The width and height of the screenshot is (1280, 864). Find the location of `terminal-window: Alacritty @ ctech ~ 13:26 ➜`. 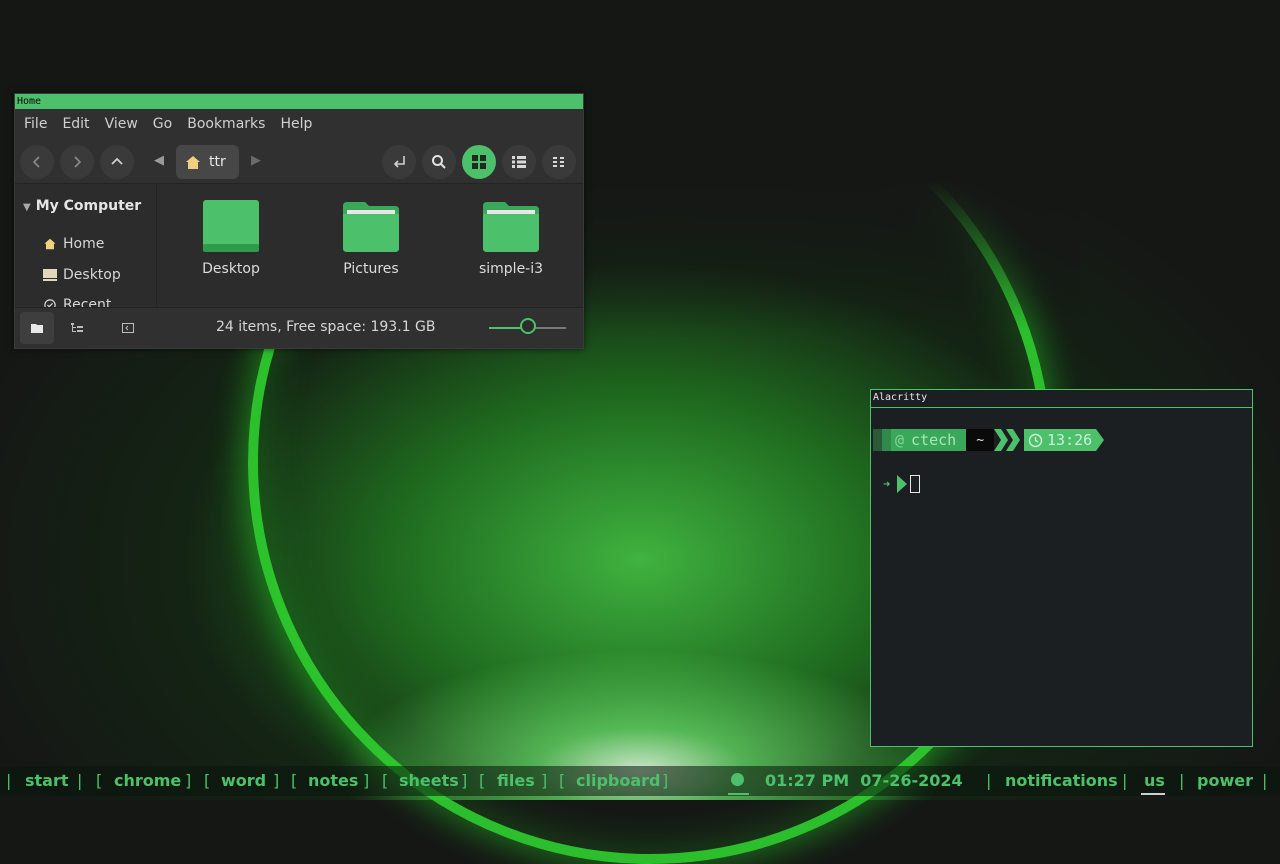

terminal-window: Alacritty @ ctech ~ 13:26 ➜ is located at coordinates (1061, 568).